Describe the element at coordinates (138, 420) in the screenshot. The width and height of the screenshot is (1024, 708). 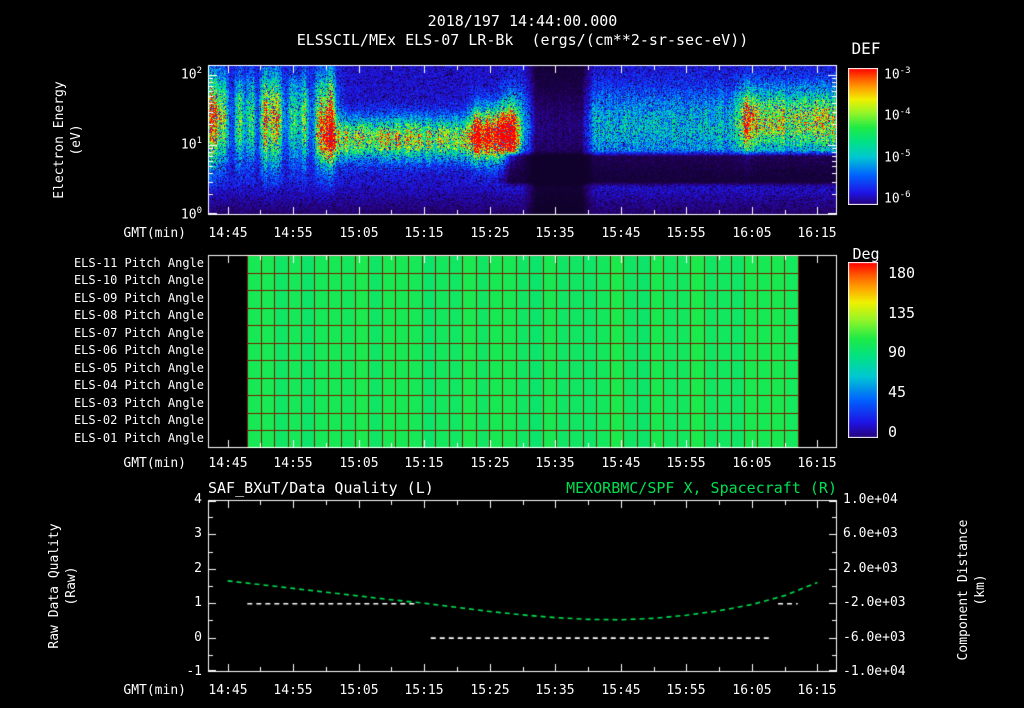
I see `pitch-row-label: ELS-02 Pitch Angle` at that location.